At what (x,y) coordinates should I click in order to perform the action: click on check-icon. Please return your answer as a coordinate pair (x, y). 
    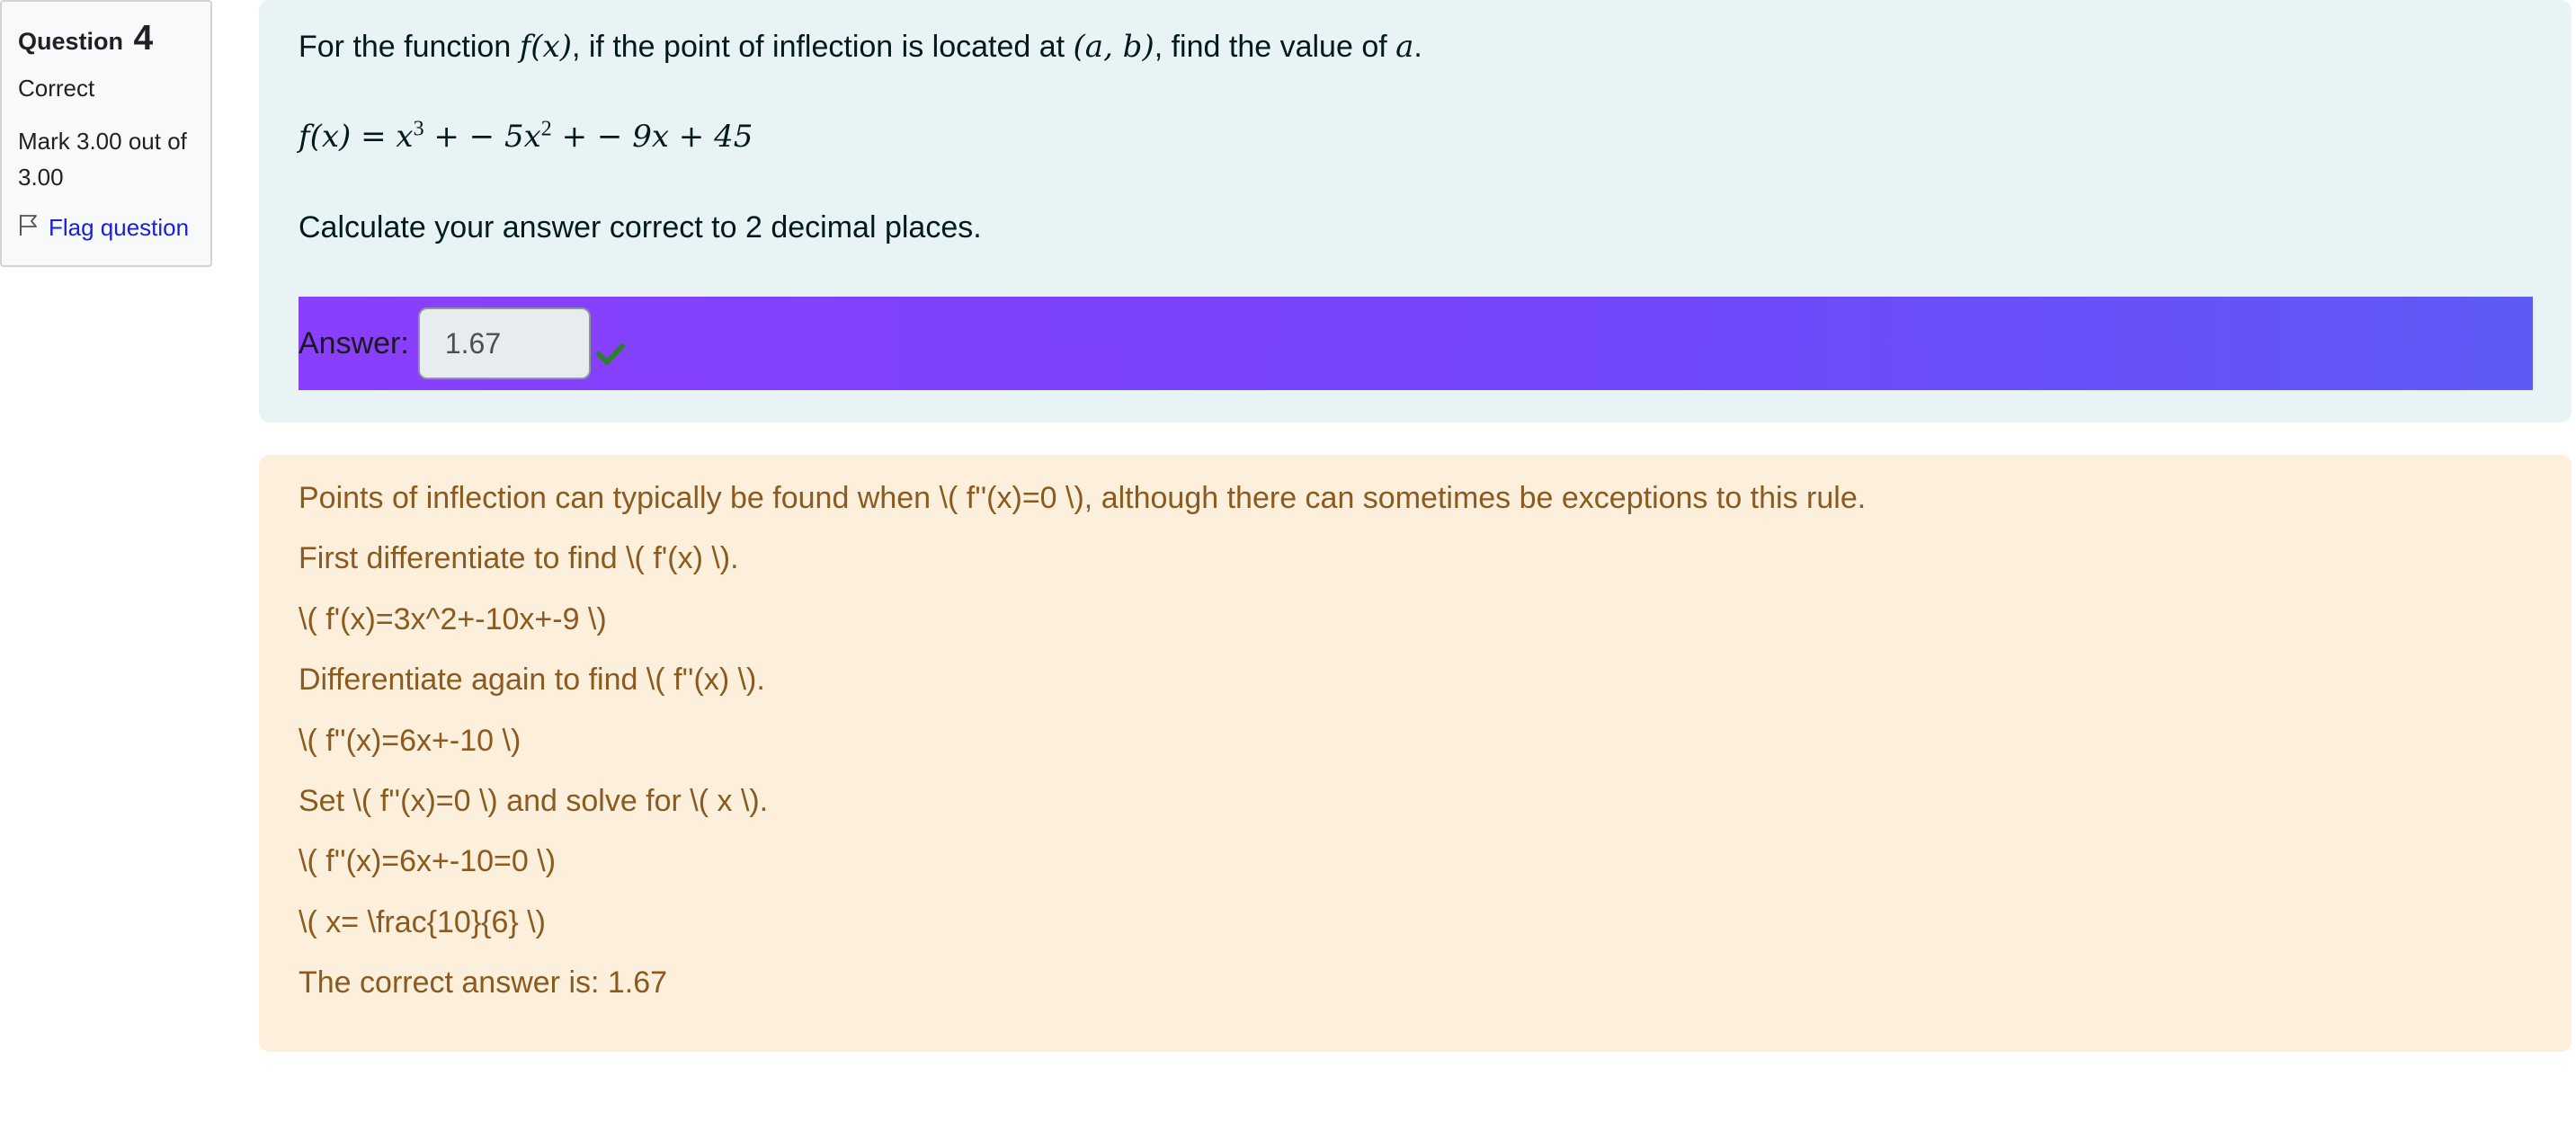
    Looking at the image, I should click on (610, 354).